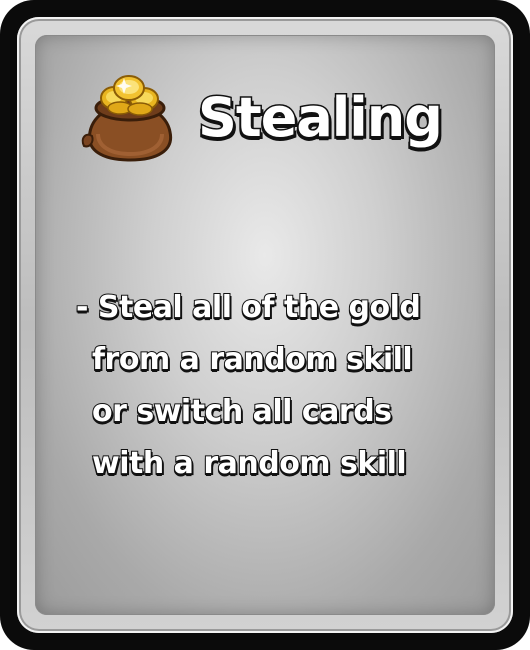 The width and height of the screenshot is (530, 650). What do you see at coordinates (127, 118) in the screenshot?
I see `gold-coin-bag-icon` at bounding box center [127, 118].